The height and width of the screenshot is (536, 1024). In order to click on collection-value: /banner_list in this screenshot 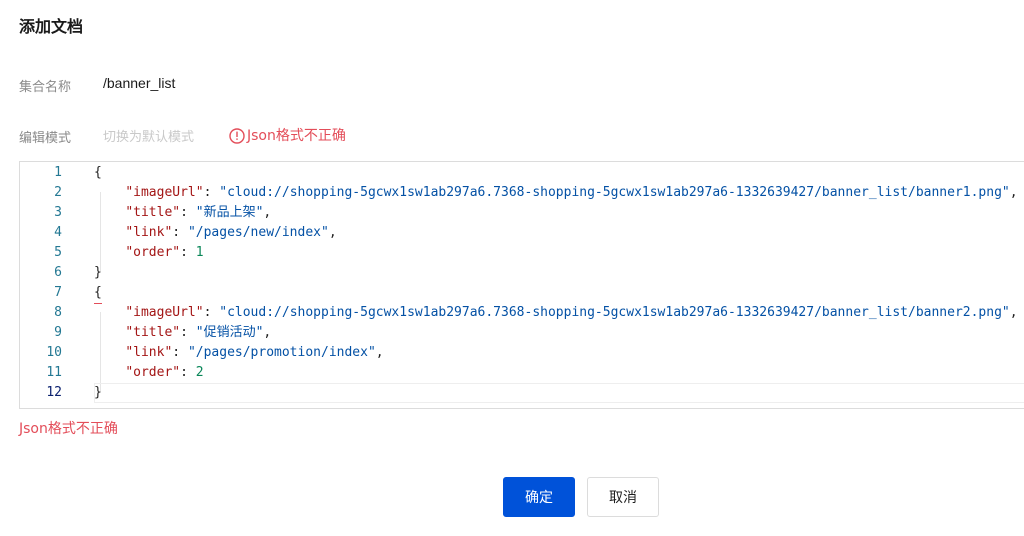, I will do `click(139, 83)`.